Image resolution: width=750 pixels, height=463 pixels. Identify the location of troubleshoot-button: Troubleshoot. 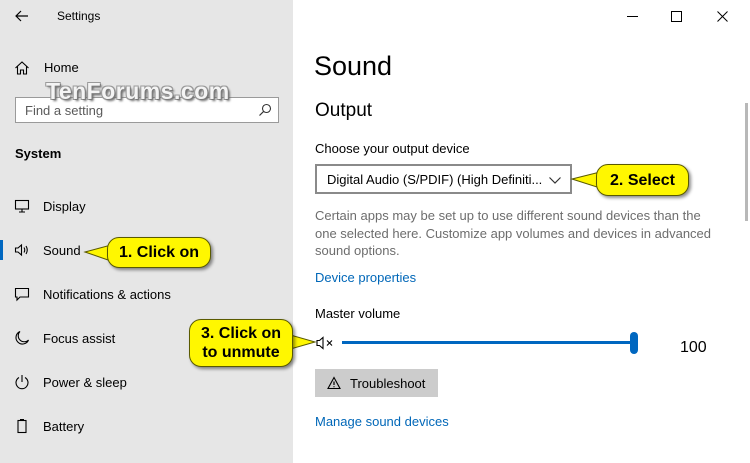
(376, 383).